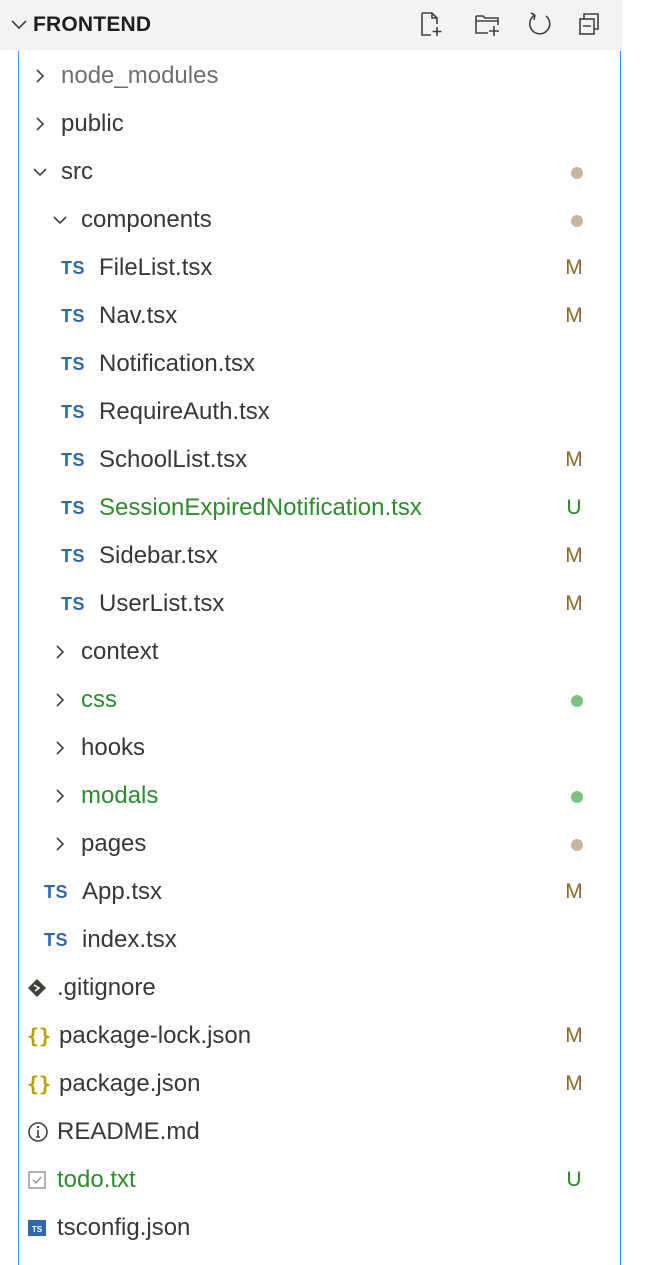 This screenshot has height=1265, width=648. Describe the element at coordinates (319, 220) in the screenshot. I see `folder-row: components` at that location.